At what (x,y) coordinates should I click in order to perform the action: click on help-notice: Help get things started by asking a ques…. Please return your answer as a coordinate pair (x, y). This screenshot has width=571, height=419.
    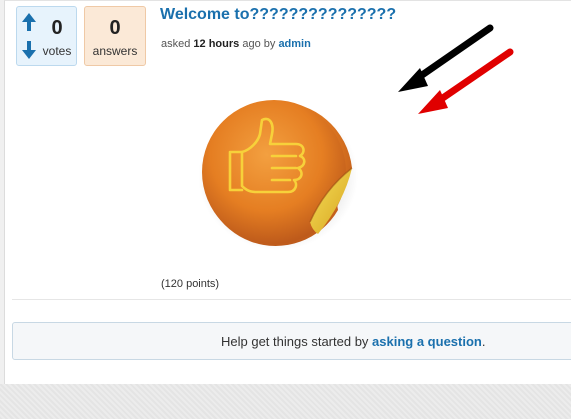
    Looking at the image, I should click on (291, 341).